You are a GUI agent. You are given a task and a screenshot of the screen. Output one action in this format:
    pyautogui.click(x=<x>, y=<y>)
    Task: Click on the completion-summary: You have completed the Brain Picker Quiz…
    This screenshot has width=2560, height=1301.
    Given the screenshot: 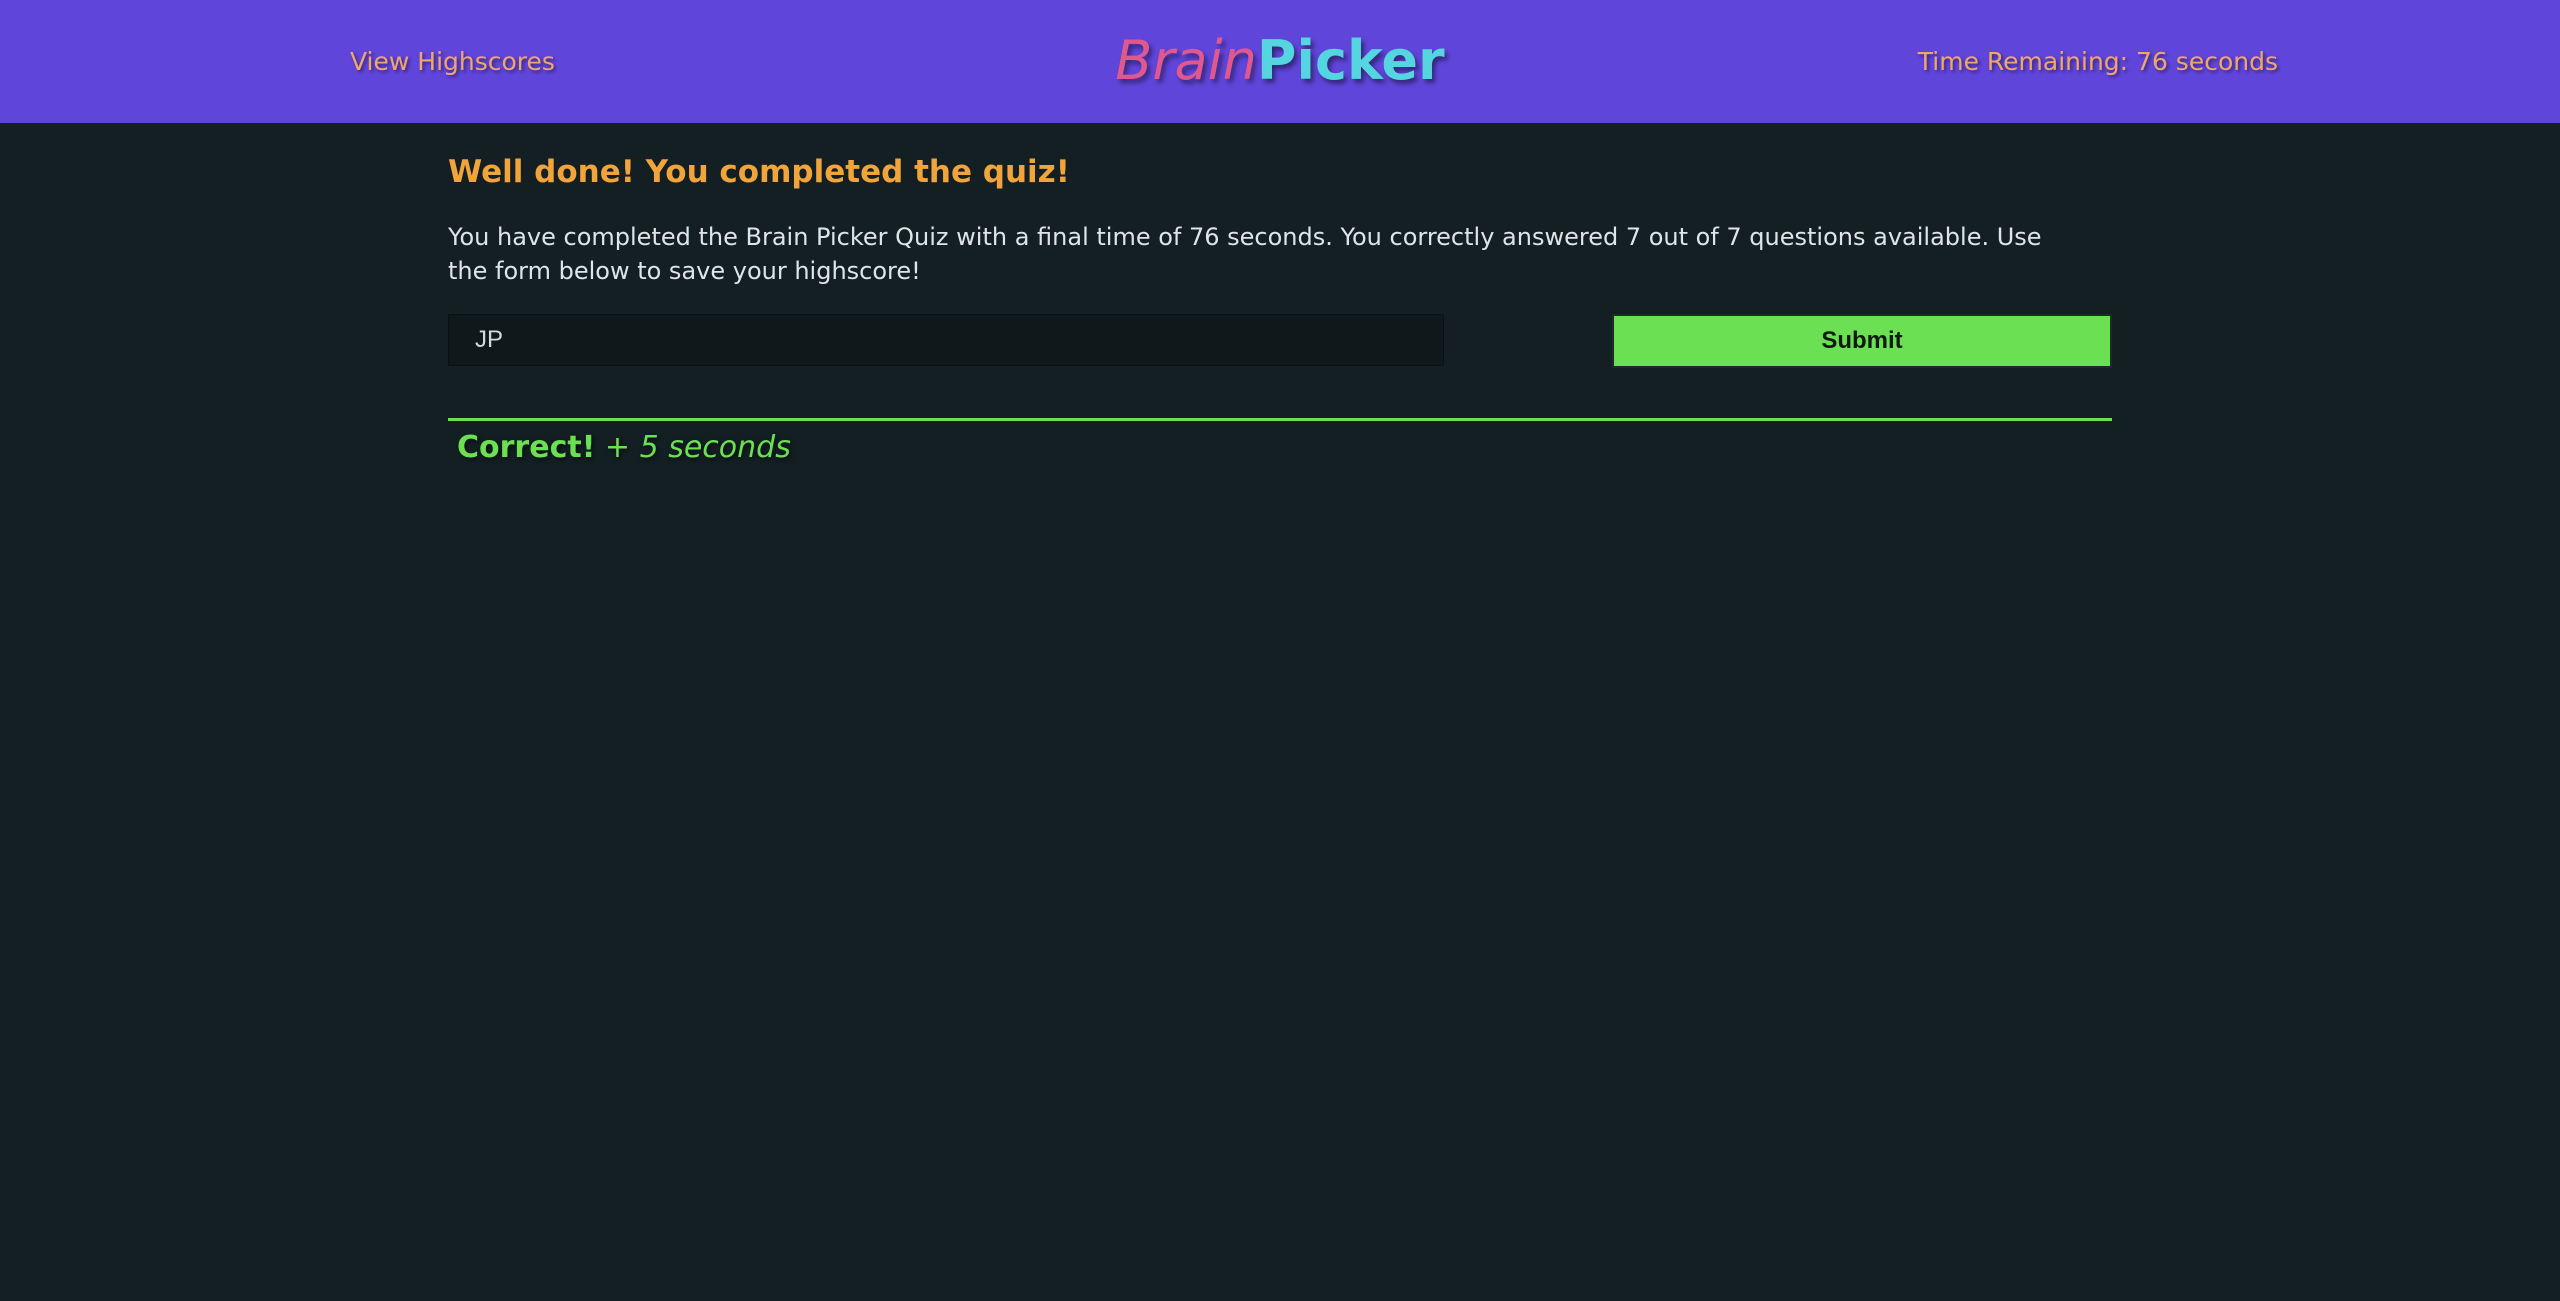 What is the action you would take?
    pyautogui.click(x=1245, y=254)
    